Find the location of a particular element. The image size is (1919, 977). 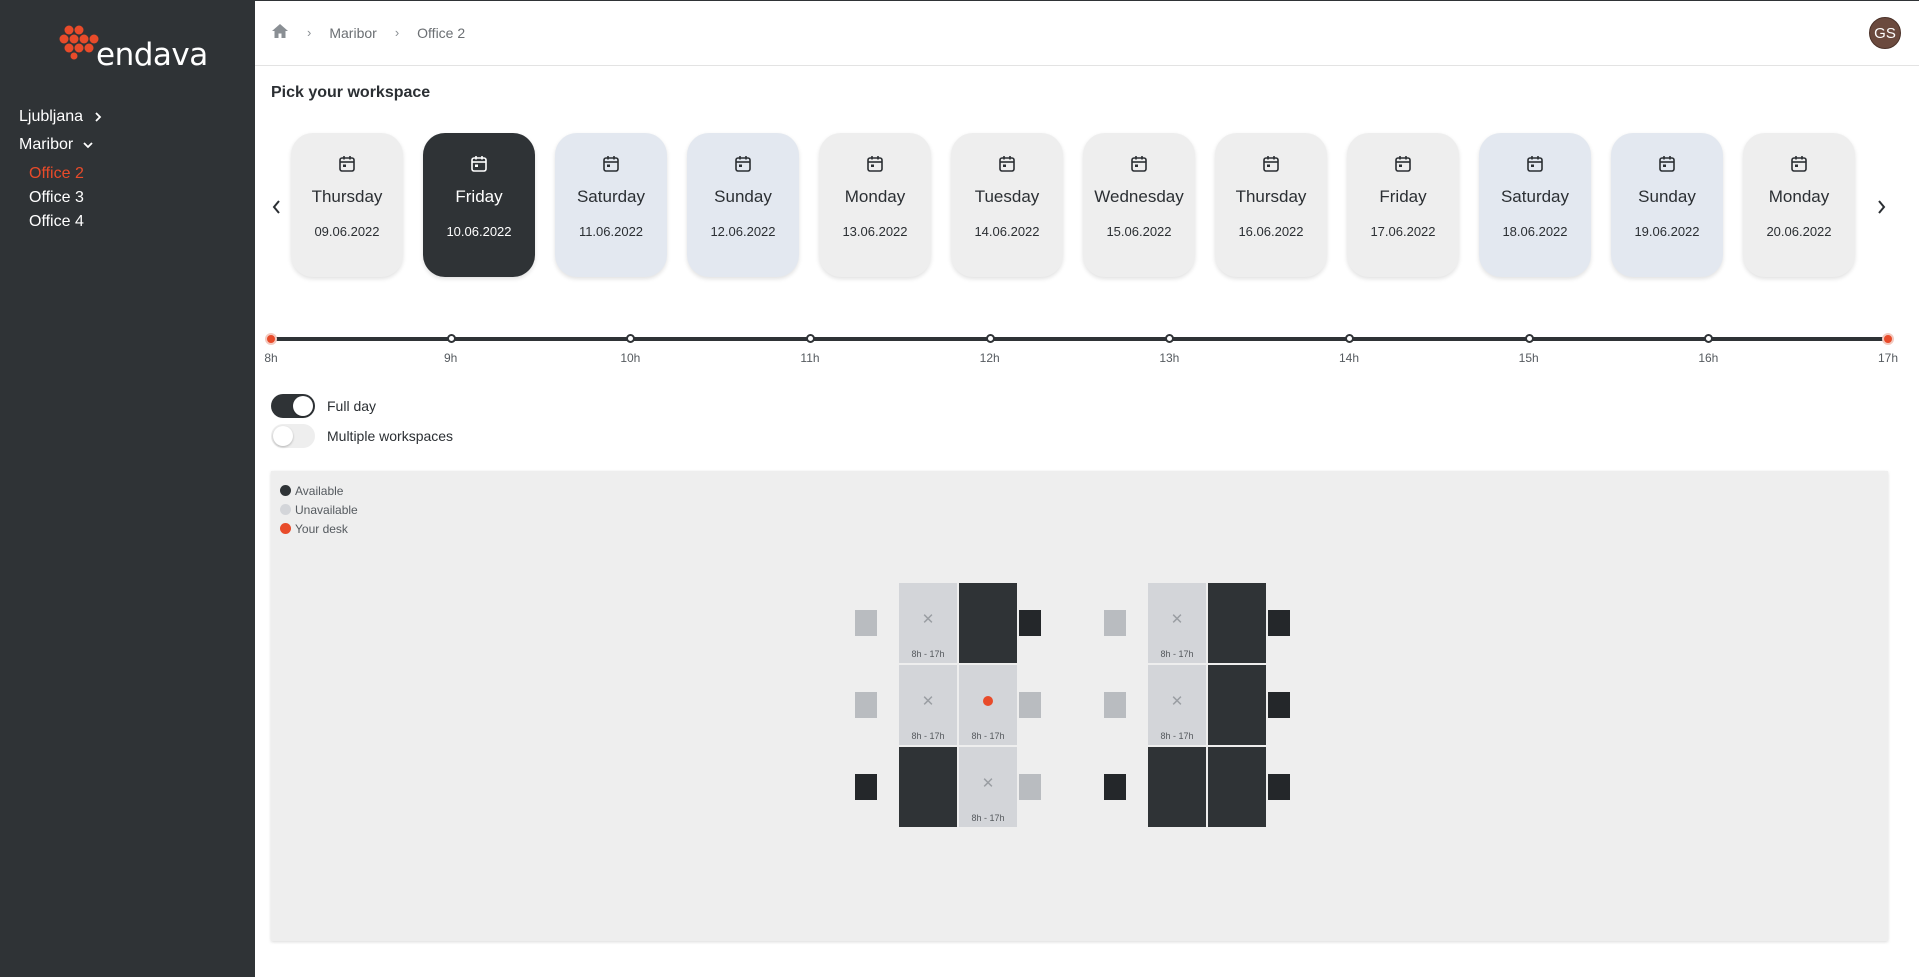

day-card: Thursday 16.06.2022 is located at coordinates (1271, 205).